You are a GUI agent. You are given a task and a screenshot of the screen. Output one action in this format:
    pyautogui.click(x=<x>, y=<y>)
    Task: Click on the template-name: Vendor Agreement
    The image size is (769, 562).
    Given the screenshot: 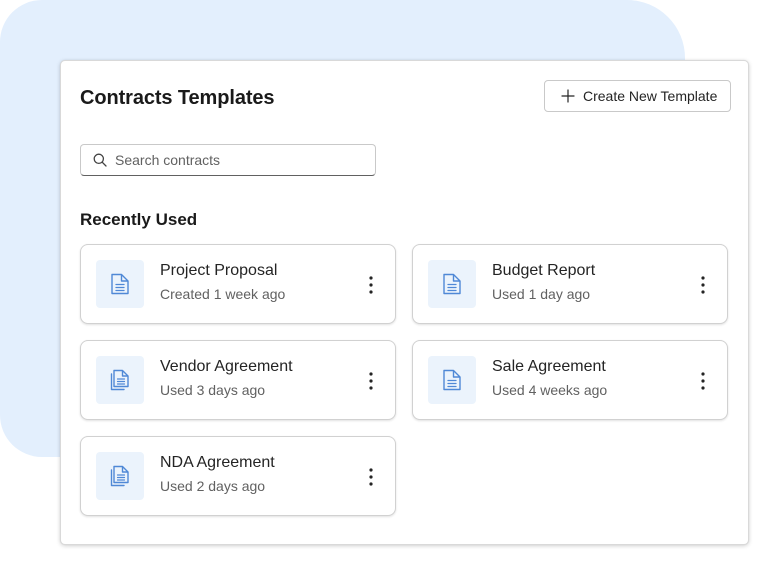 What is the action you would take?
    pyautogui.click(x=226, y=366)
    